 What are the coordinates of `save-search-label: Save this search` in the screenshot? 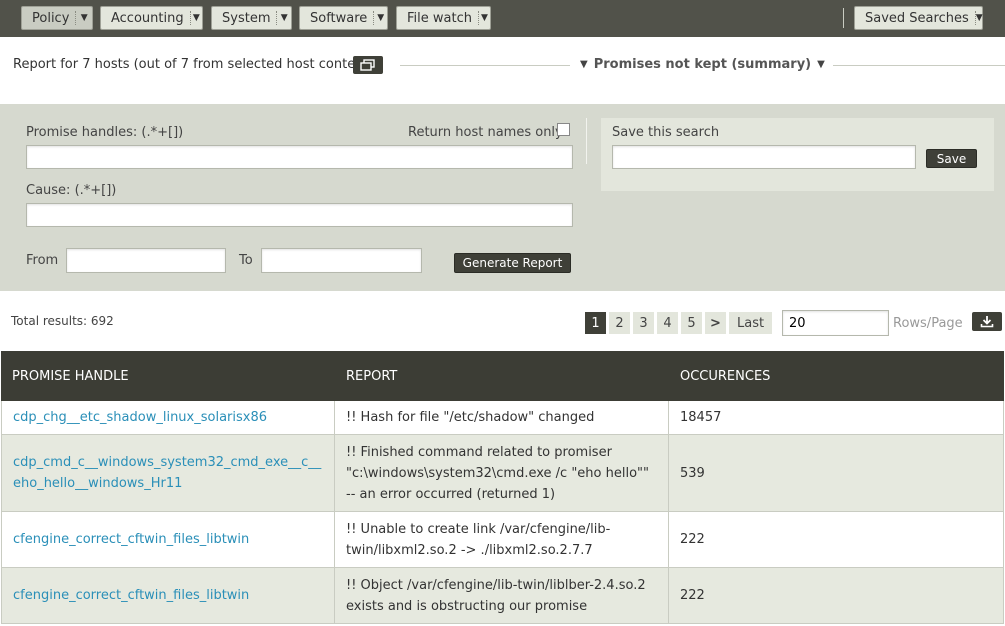 It's located at (666, 132).